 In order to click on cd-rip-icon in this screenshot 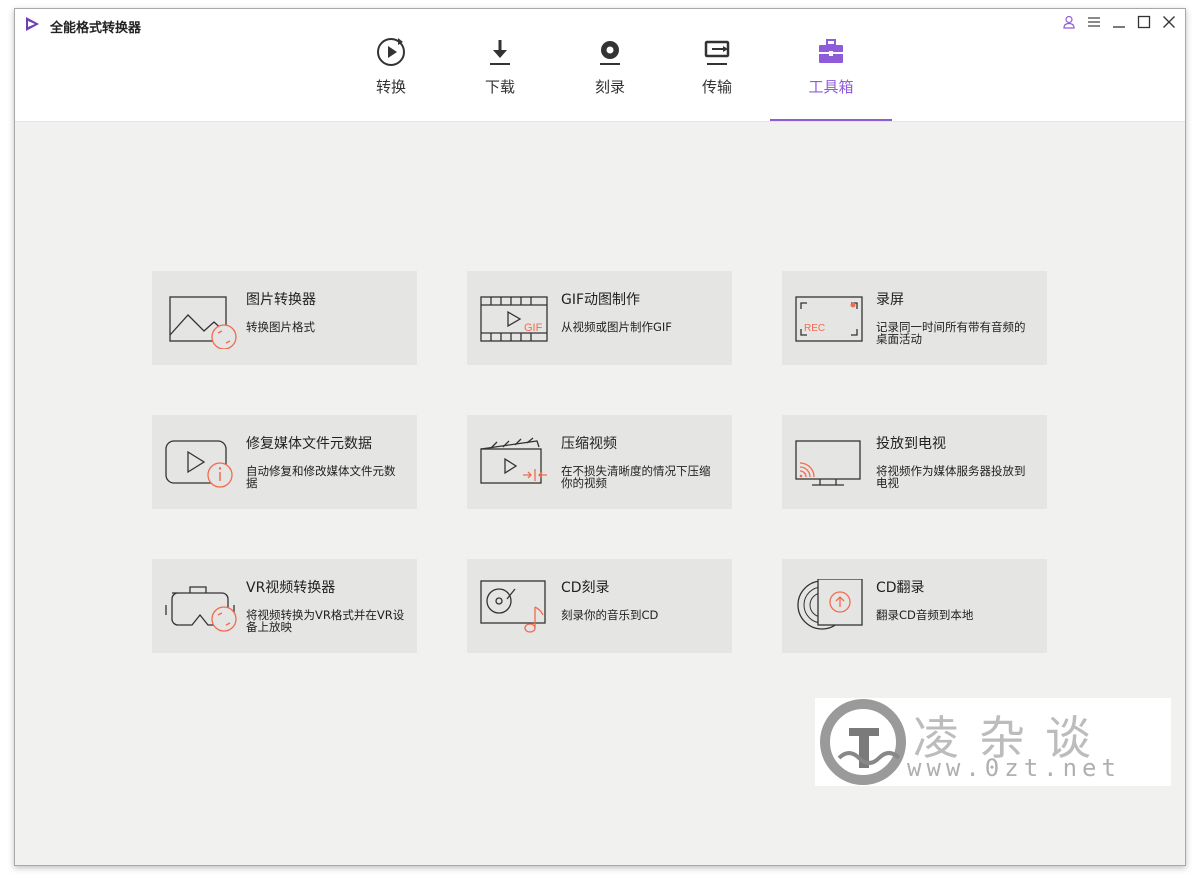, I will do `click(830, 604)`.